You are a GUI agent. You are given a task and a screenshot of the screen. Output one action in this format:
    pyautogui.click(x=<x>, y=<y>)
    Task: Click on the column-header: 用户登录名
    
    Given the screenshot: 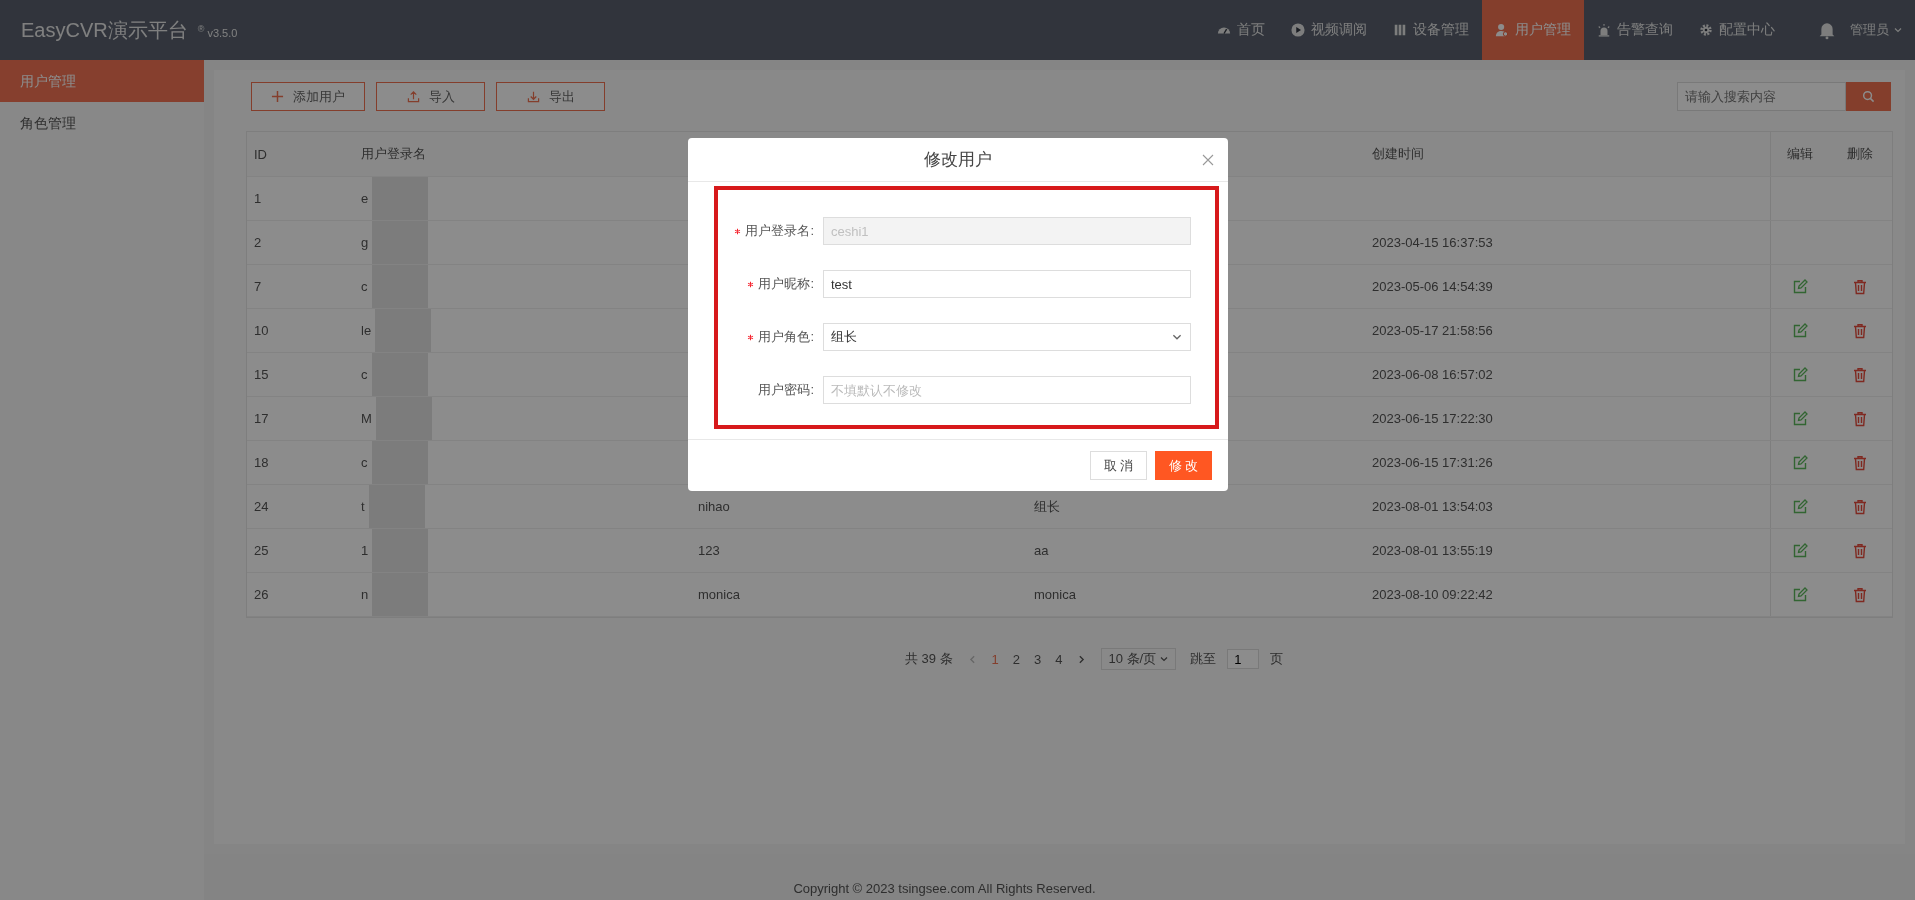 What is the action you would take?
    pyautogui.click(x=393, y=154)
    